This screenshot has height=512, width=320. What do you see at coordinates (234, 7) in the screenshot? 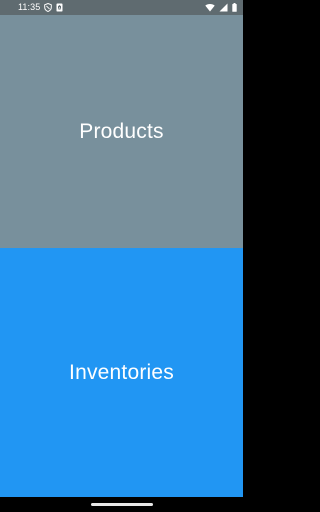
I see `battery-icon` at bounding box center [234, 7].